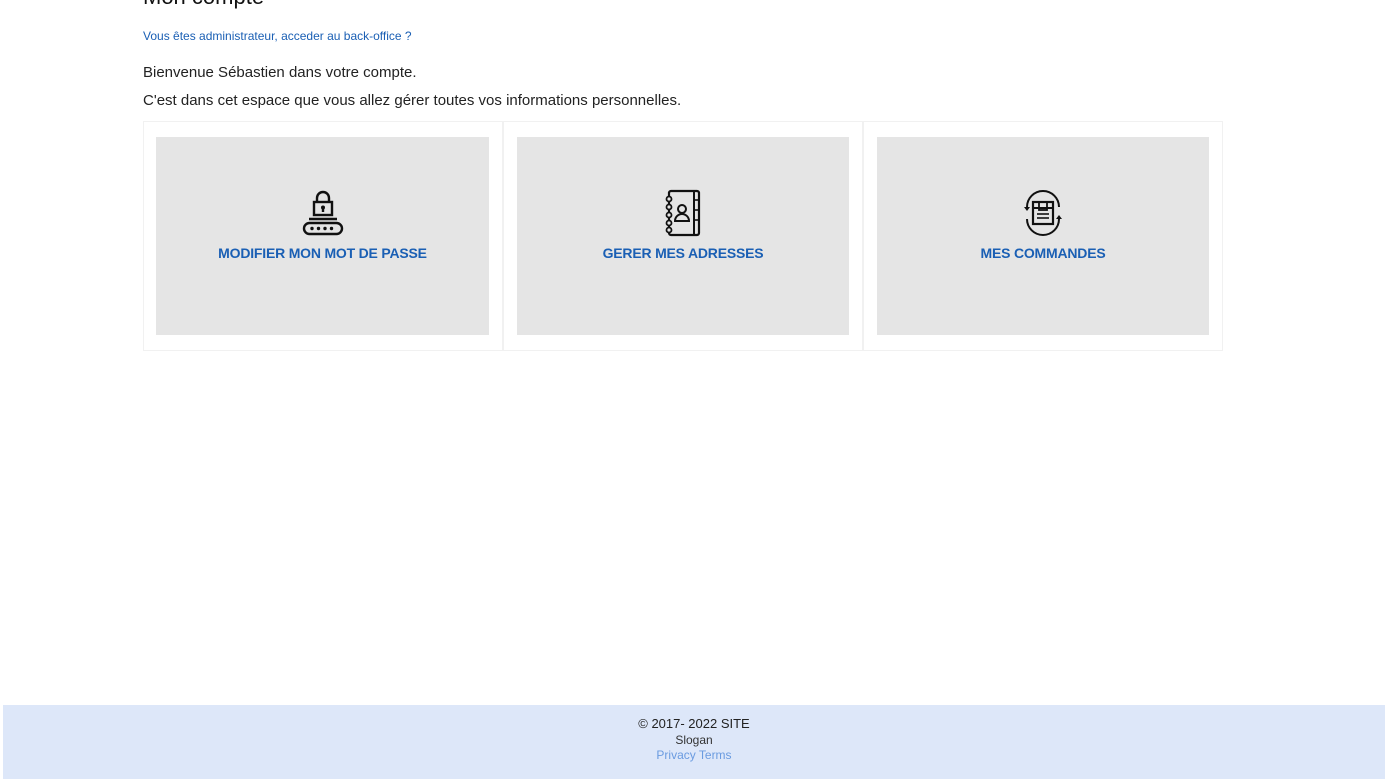  I want to click on privacy-link: Privacy, so click(675, 755).